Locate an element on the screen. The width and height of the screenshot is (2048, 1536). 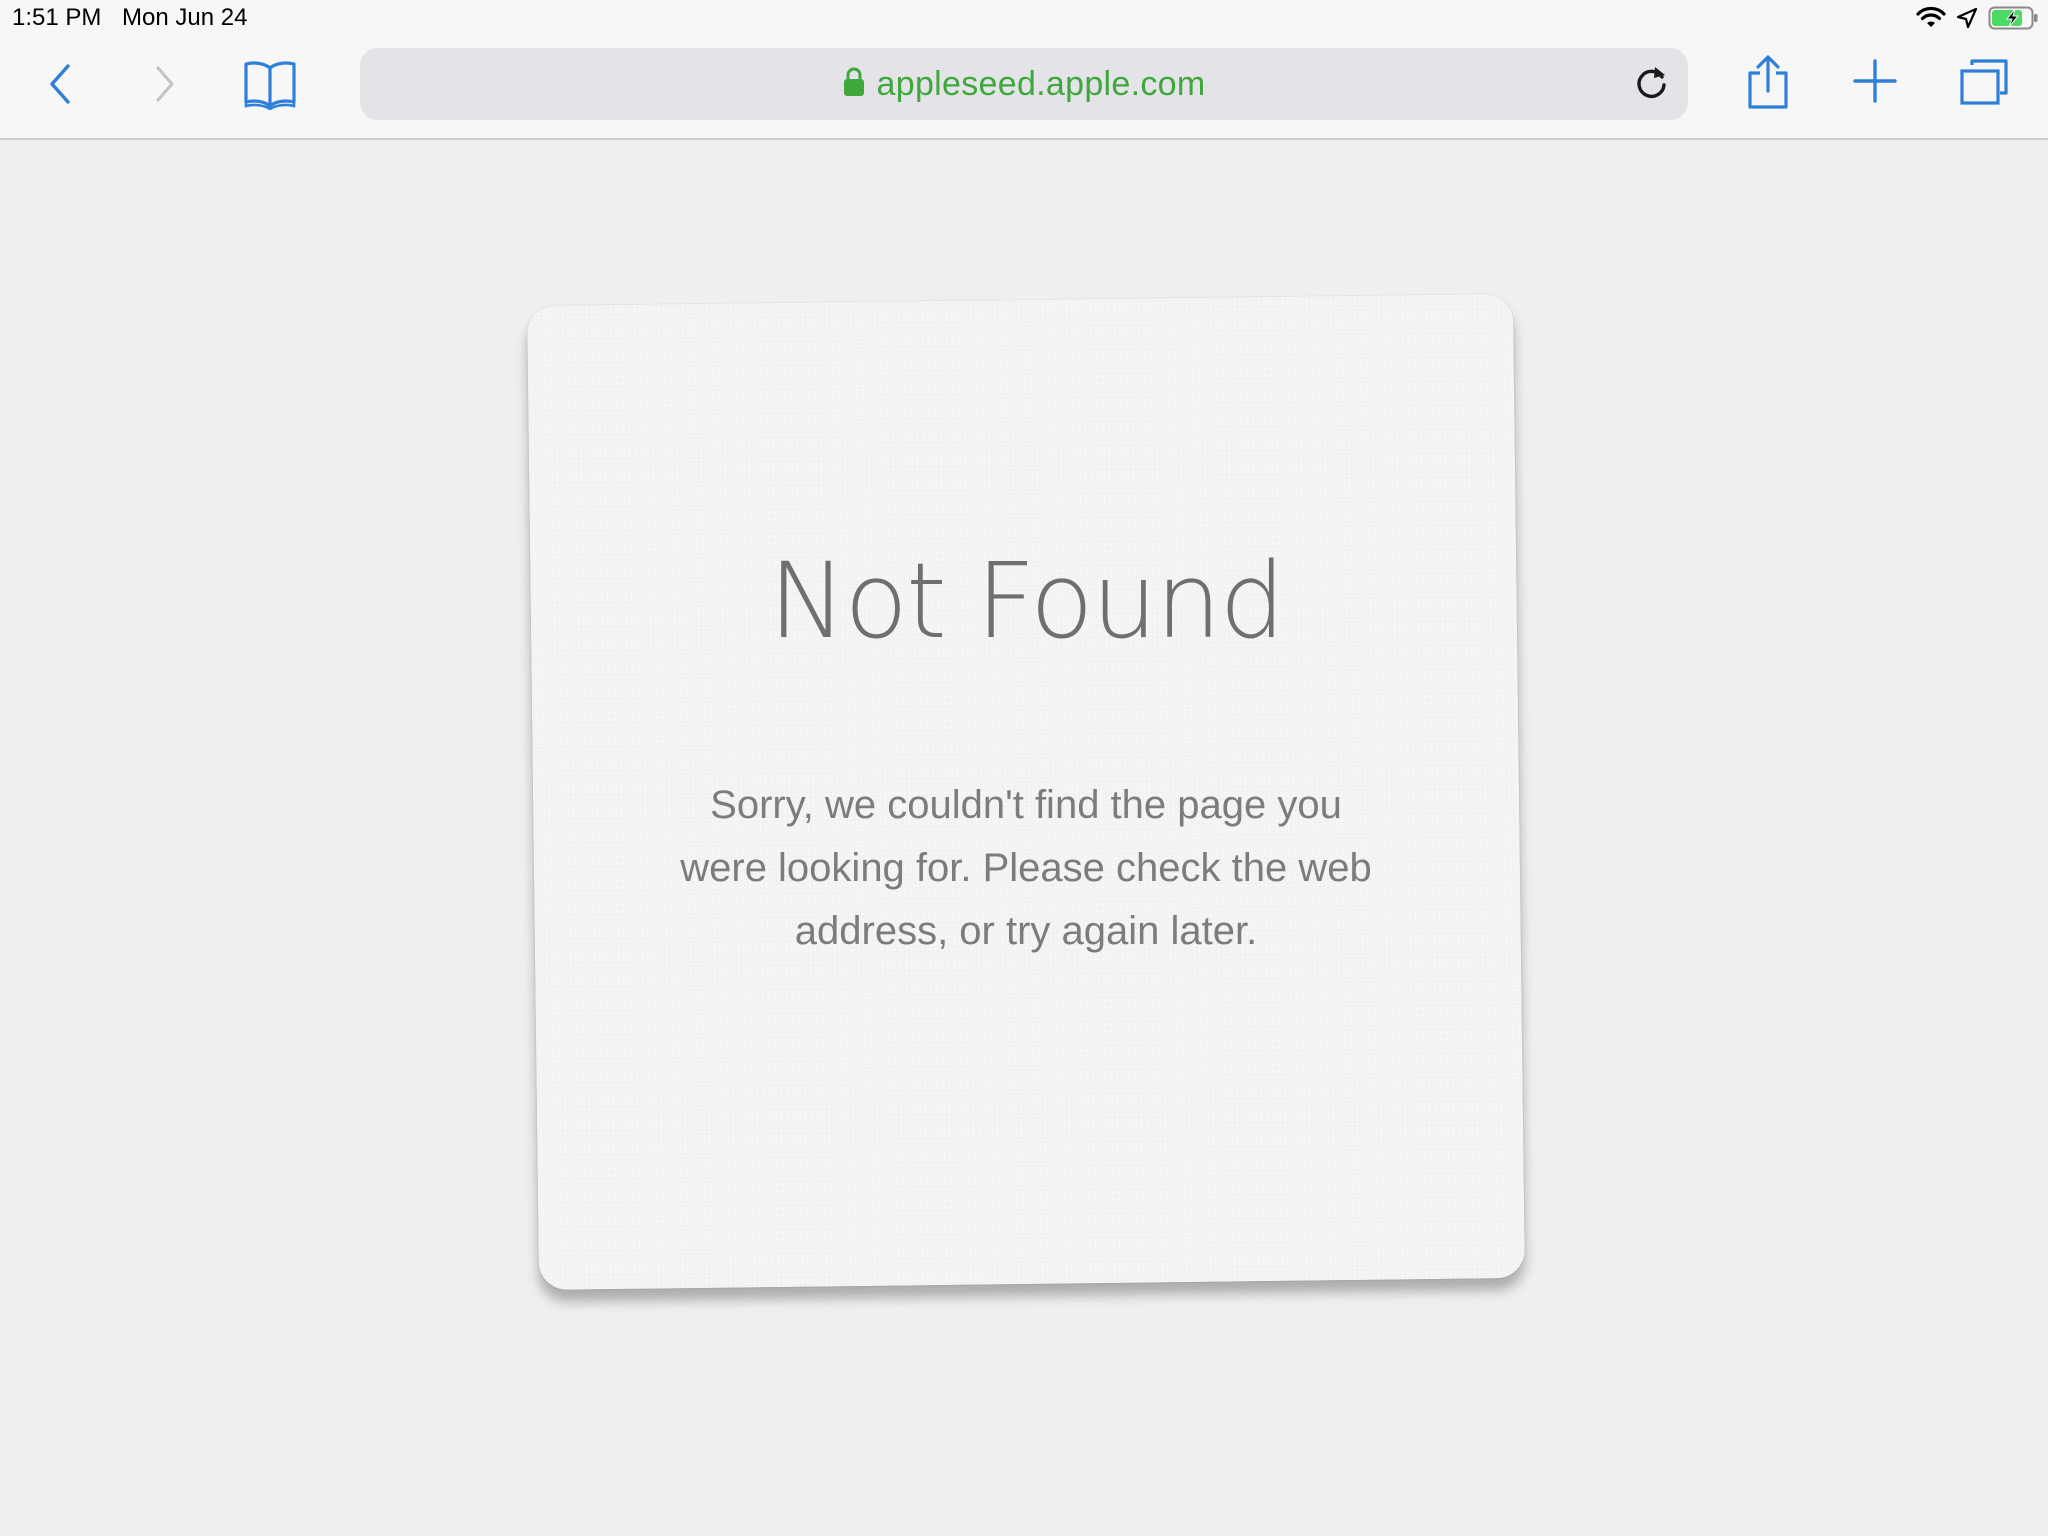
reload-icon is located at coordinates (1652, 84).